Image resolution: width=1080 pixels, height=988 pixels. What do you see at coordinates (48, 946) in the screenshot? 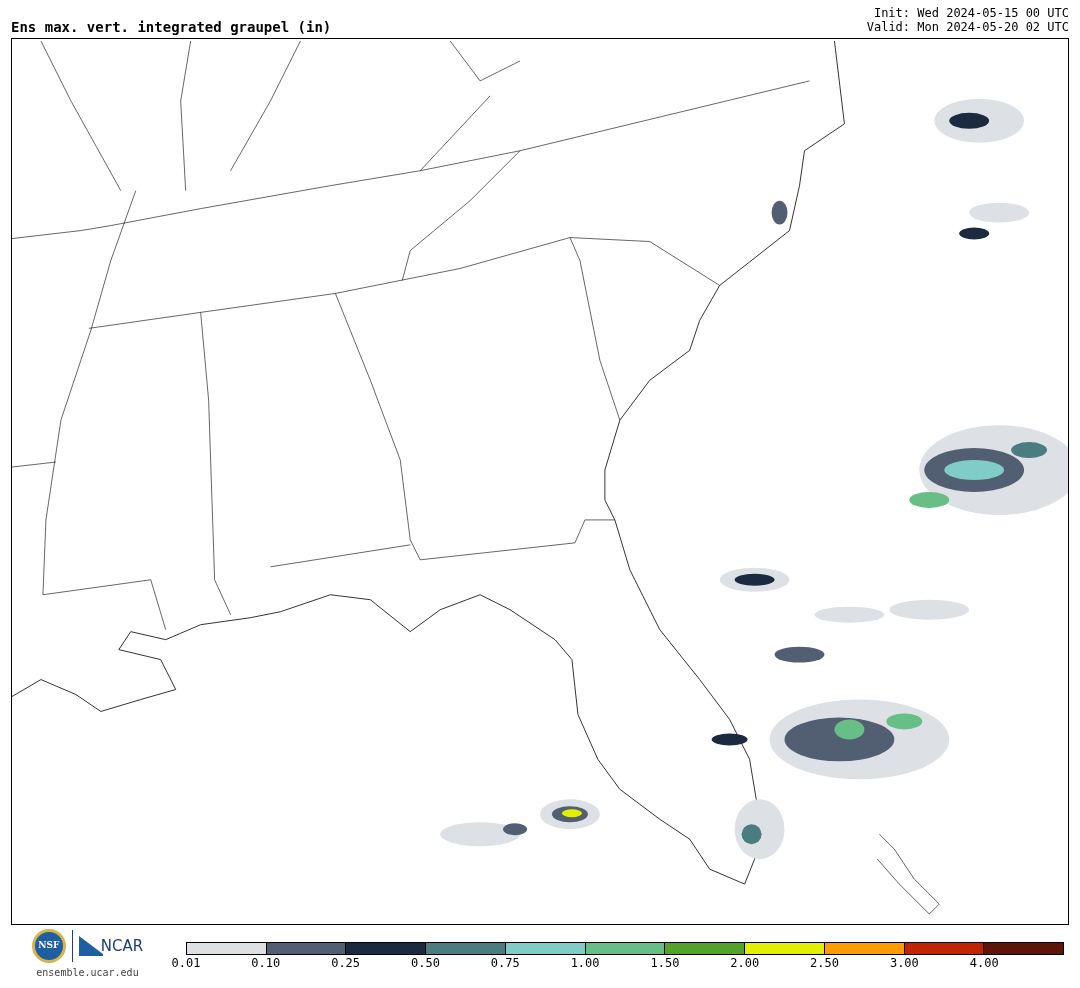
I see `nsf-logo: NSF` at bounding box center [48, 946].